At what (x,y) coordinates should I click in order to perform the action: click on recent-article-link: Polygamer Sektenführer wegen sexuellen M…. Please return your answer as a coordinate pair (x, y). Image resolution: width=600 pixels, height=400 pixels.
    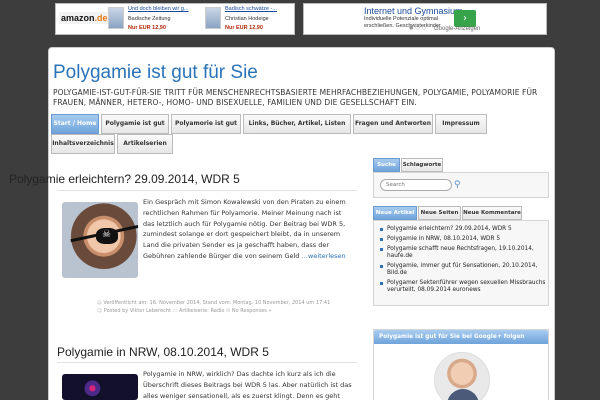
    Looking at the image, I should click on (463, 287).